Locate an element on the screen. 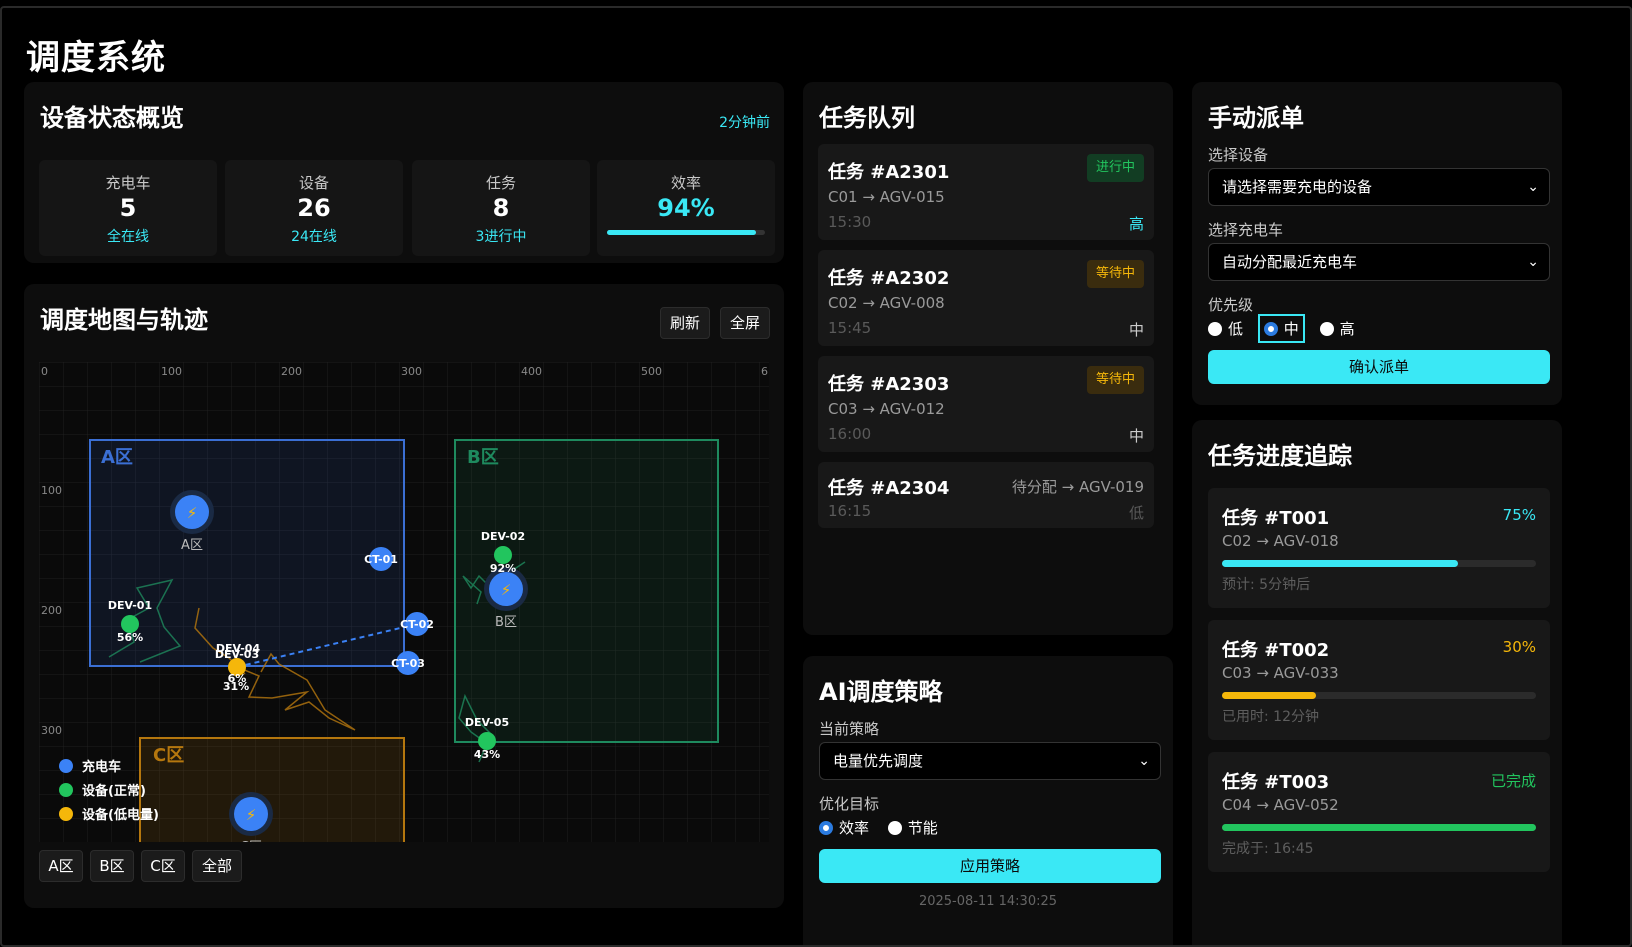  device-select-value: 请选择需要充电的设备 is located at coordinates (1297, 187).